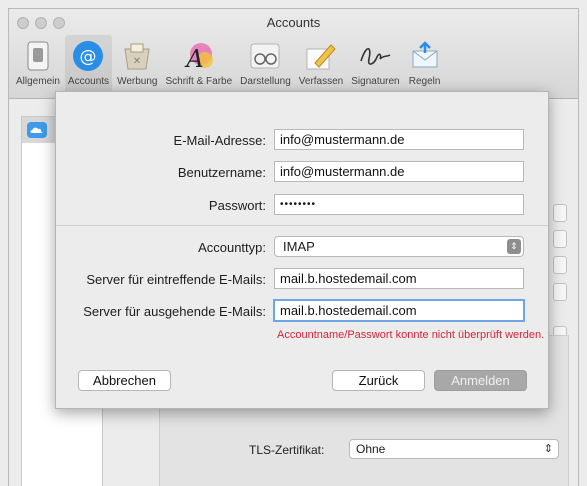  I want to click on sign-in-button: Anmelden, so click(480, 380).